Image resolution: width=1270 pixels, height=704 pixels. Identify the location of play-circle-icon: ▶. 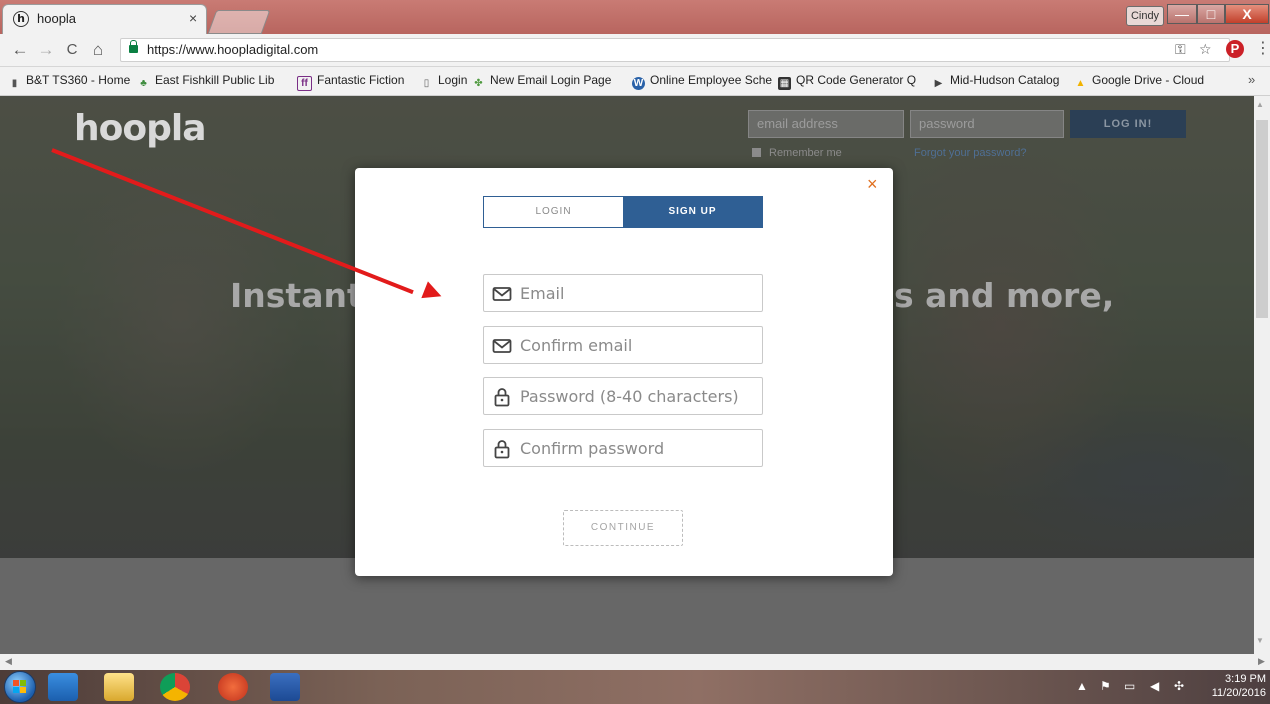
(938, 83).